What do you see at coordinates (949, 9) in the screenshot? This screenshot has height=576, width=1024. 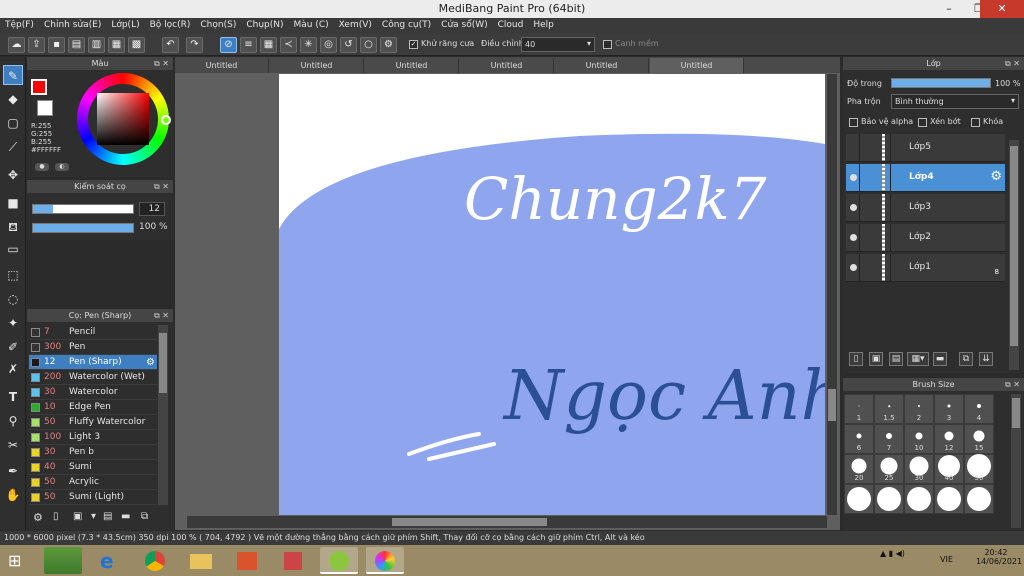 I see `minimize-button: –` at bounding box center [949, 9].